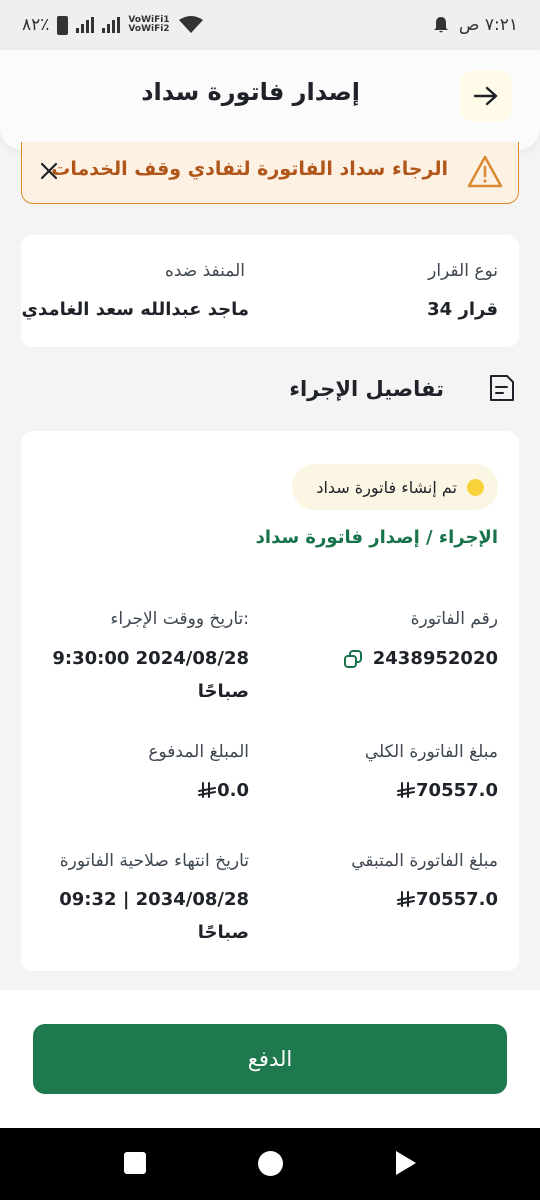 The image size is (540, 1200). I want to click on page-title: إصدار فاتورة سداد, so click(250, 92).